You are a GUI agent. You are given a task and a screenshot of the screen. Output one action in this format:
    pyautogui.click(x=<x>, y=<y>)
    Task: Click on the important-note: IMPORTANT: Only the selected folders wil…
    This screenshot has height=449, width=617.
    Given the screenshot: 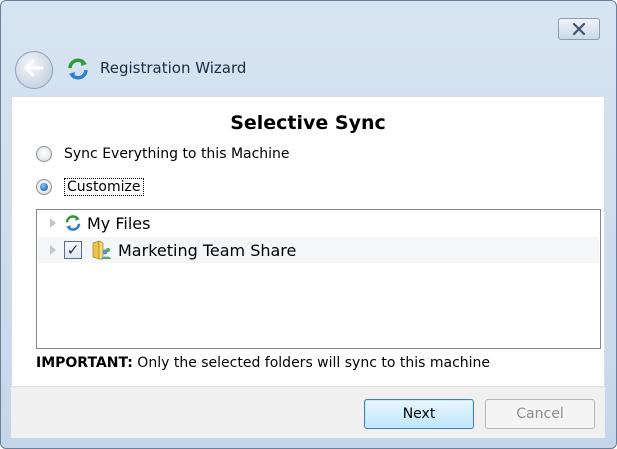 What is the action you would take?
    pyautogui.click(x=263, y=363)
    